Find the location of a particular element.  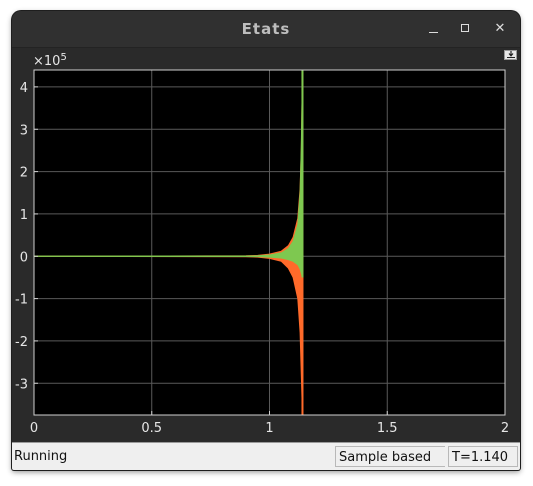

exponent-power: 5 is located at coordinates (63, 57).